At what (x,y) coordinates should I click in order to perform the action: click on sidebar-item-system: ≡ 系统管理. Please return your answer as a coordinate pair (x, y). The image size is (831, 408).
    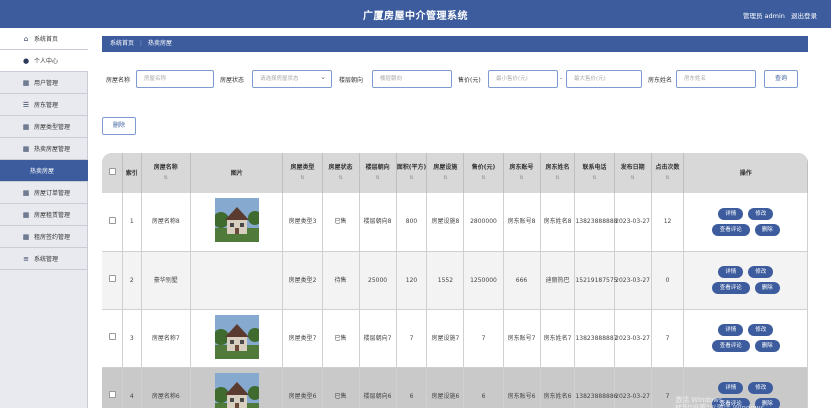
    Looking at the image, I should click on (44, 259).